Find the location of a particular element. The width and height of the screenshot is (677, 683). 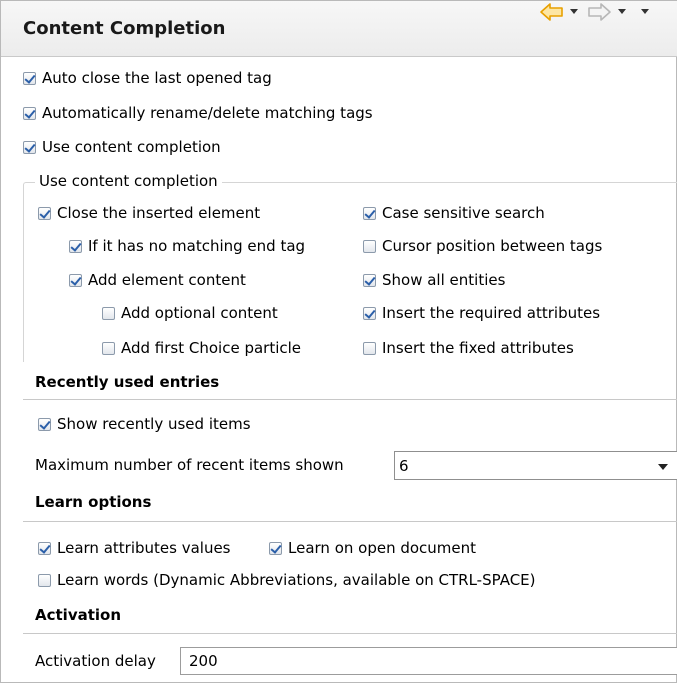

learn-open-document-checkbox: Learn on open document is located at coordinates (372, 548).